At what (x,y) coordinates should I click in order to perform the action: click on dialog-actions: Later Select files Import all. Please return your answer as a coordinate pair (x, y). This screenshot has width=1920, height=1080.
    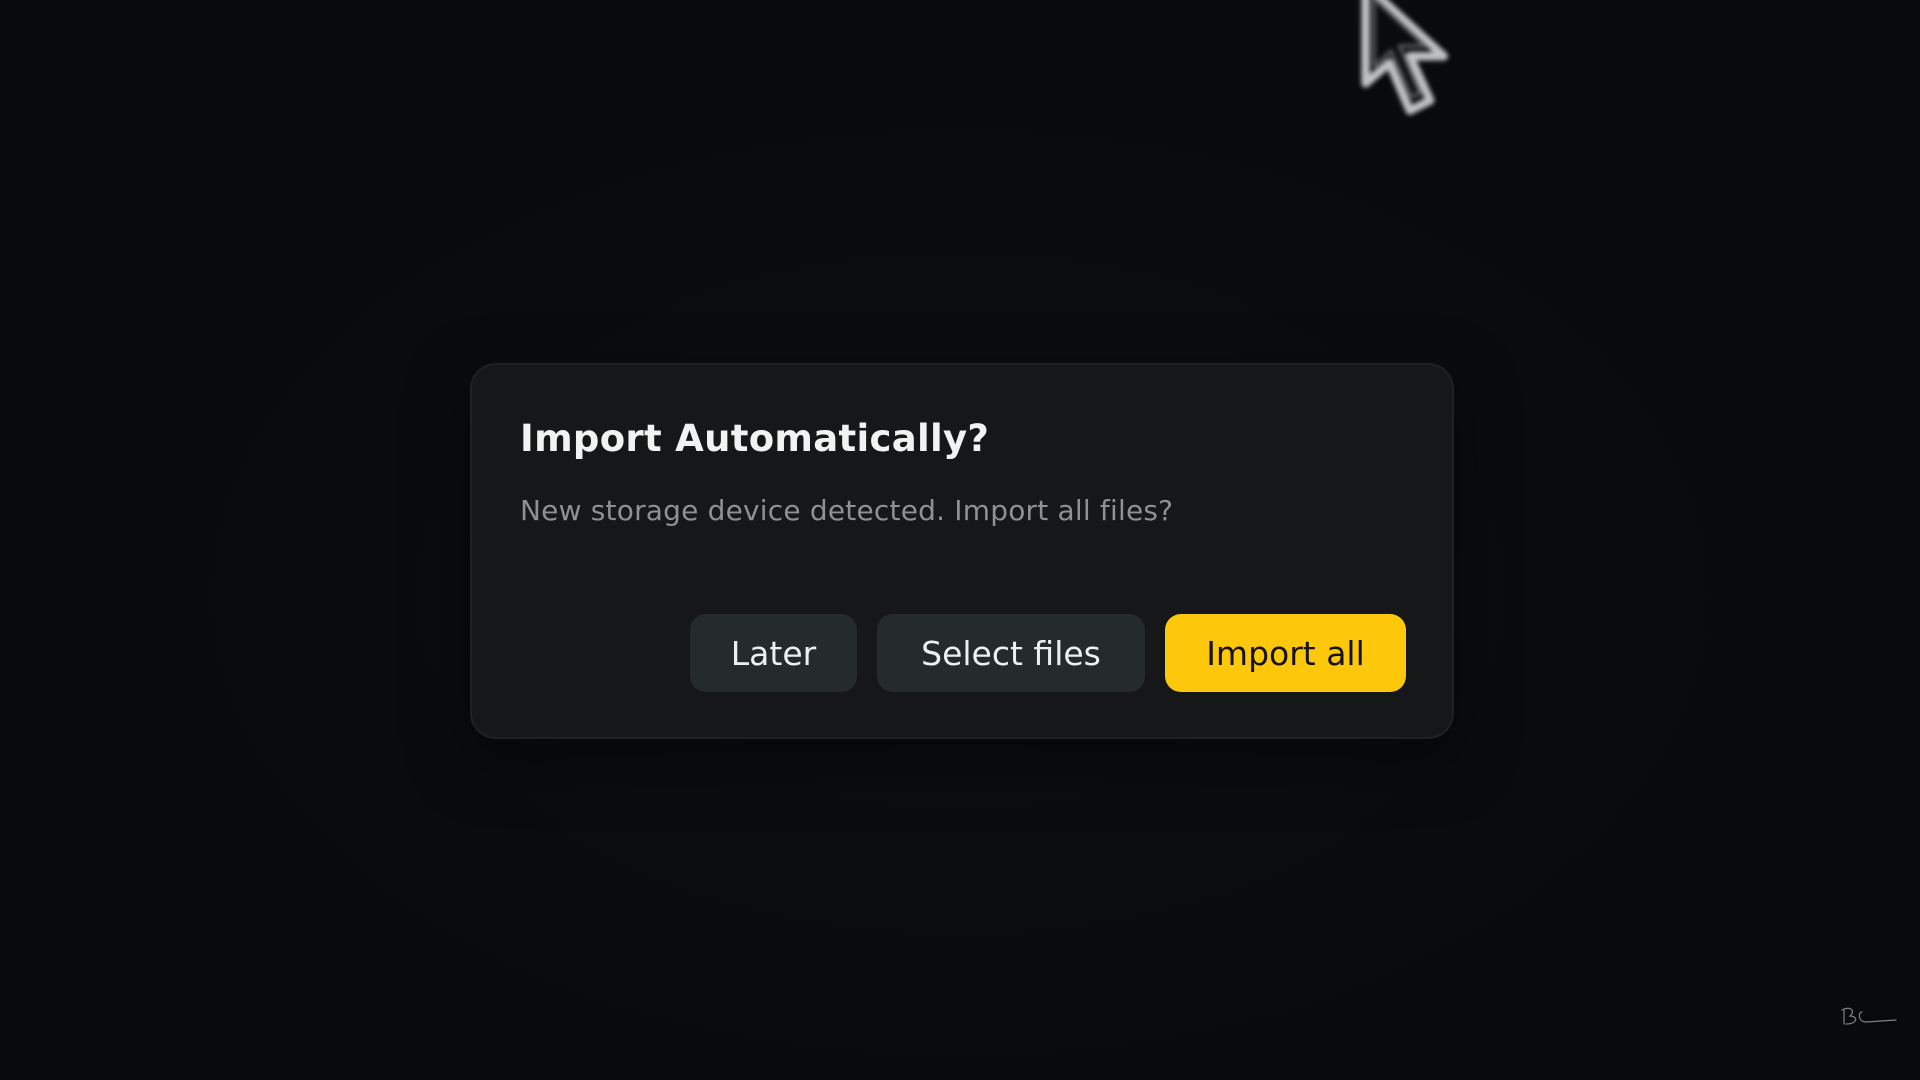
    Looking at the image, I should click on (1048, 653).